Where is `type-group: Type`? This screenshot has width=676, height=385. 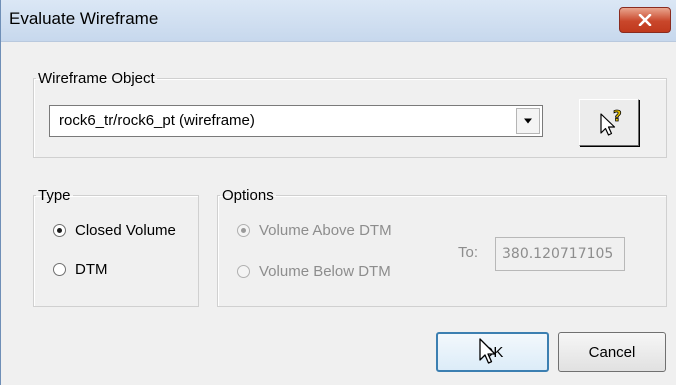 type-group: Type is located at coordinates (116, 247).